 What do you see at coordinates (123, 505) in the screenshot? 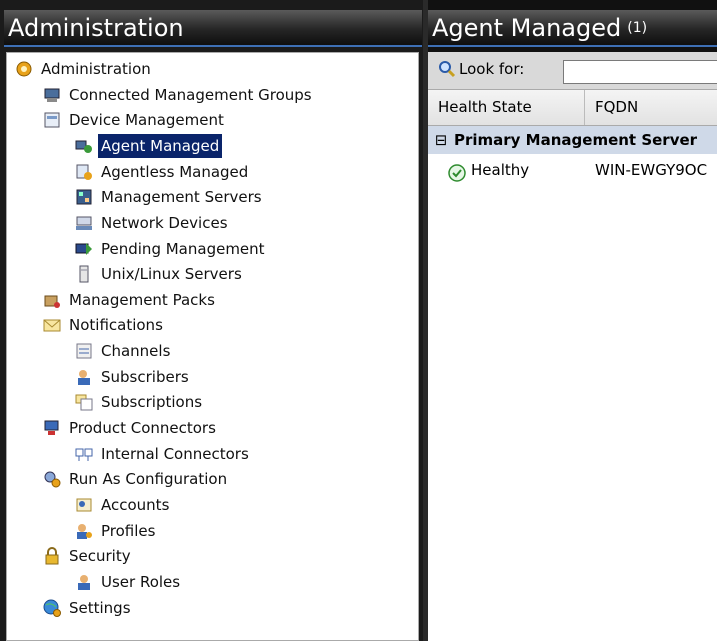
I see `tree-item-accounts: Accounts` at bounding box center [123, 505].